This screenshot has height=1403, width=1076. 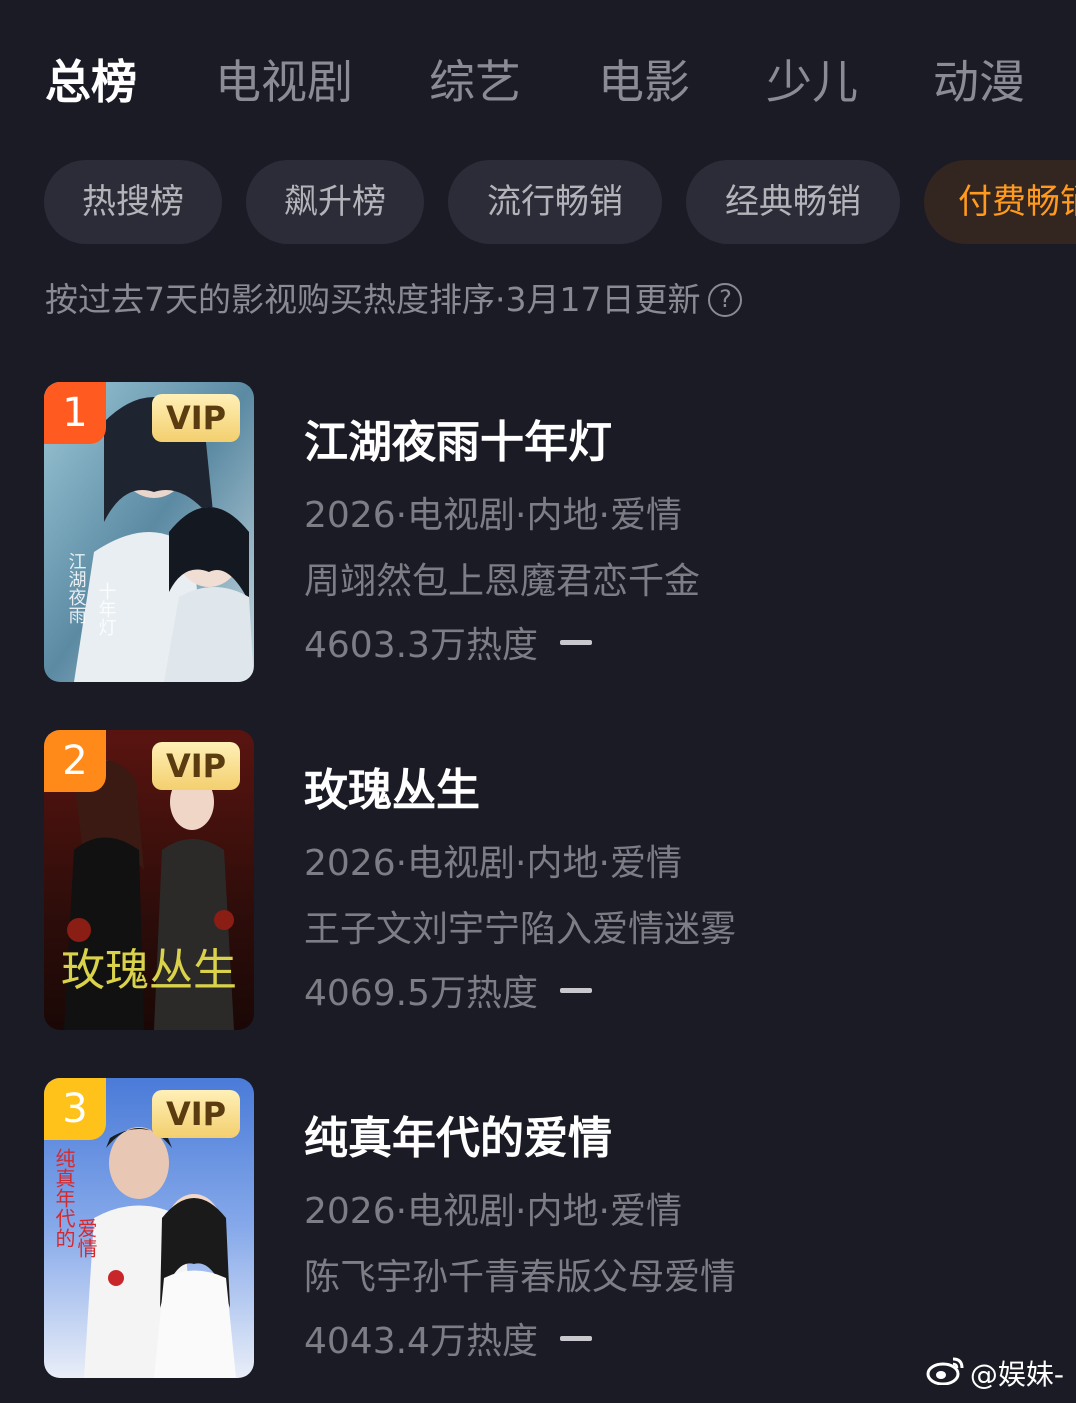 What do you see at coordinates (555, 202) in the screenshot?
I see `chip-popular-bestseller: 流行畅销` at bounding box center [555, 202].